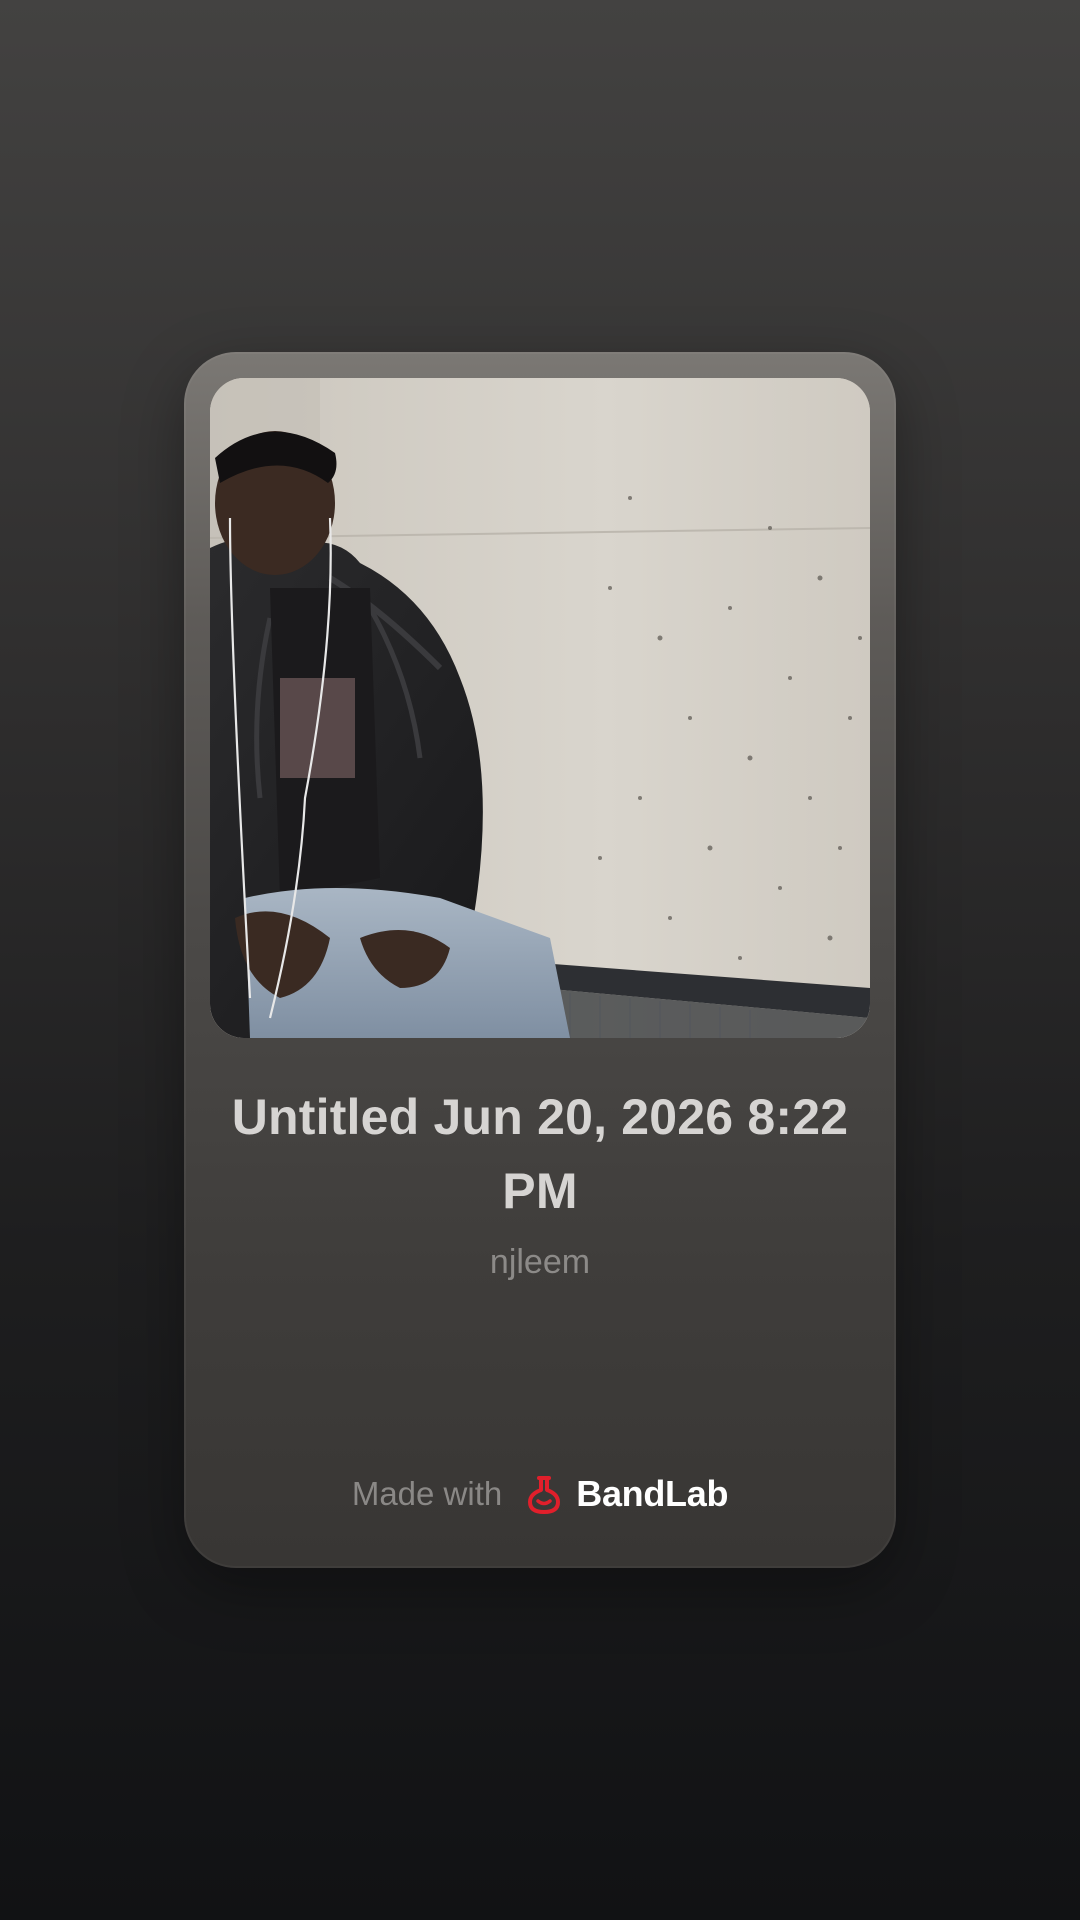  I want to click on made-with-footer: Made with BandLab, so click(540, 1494).